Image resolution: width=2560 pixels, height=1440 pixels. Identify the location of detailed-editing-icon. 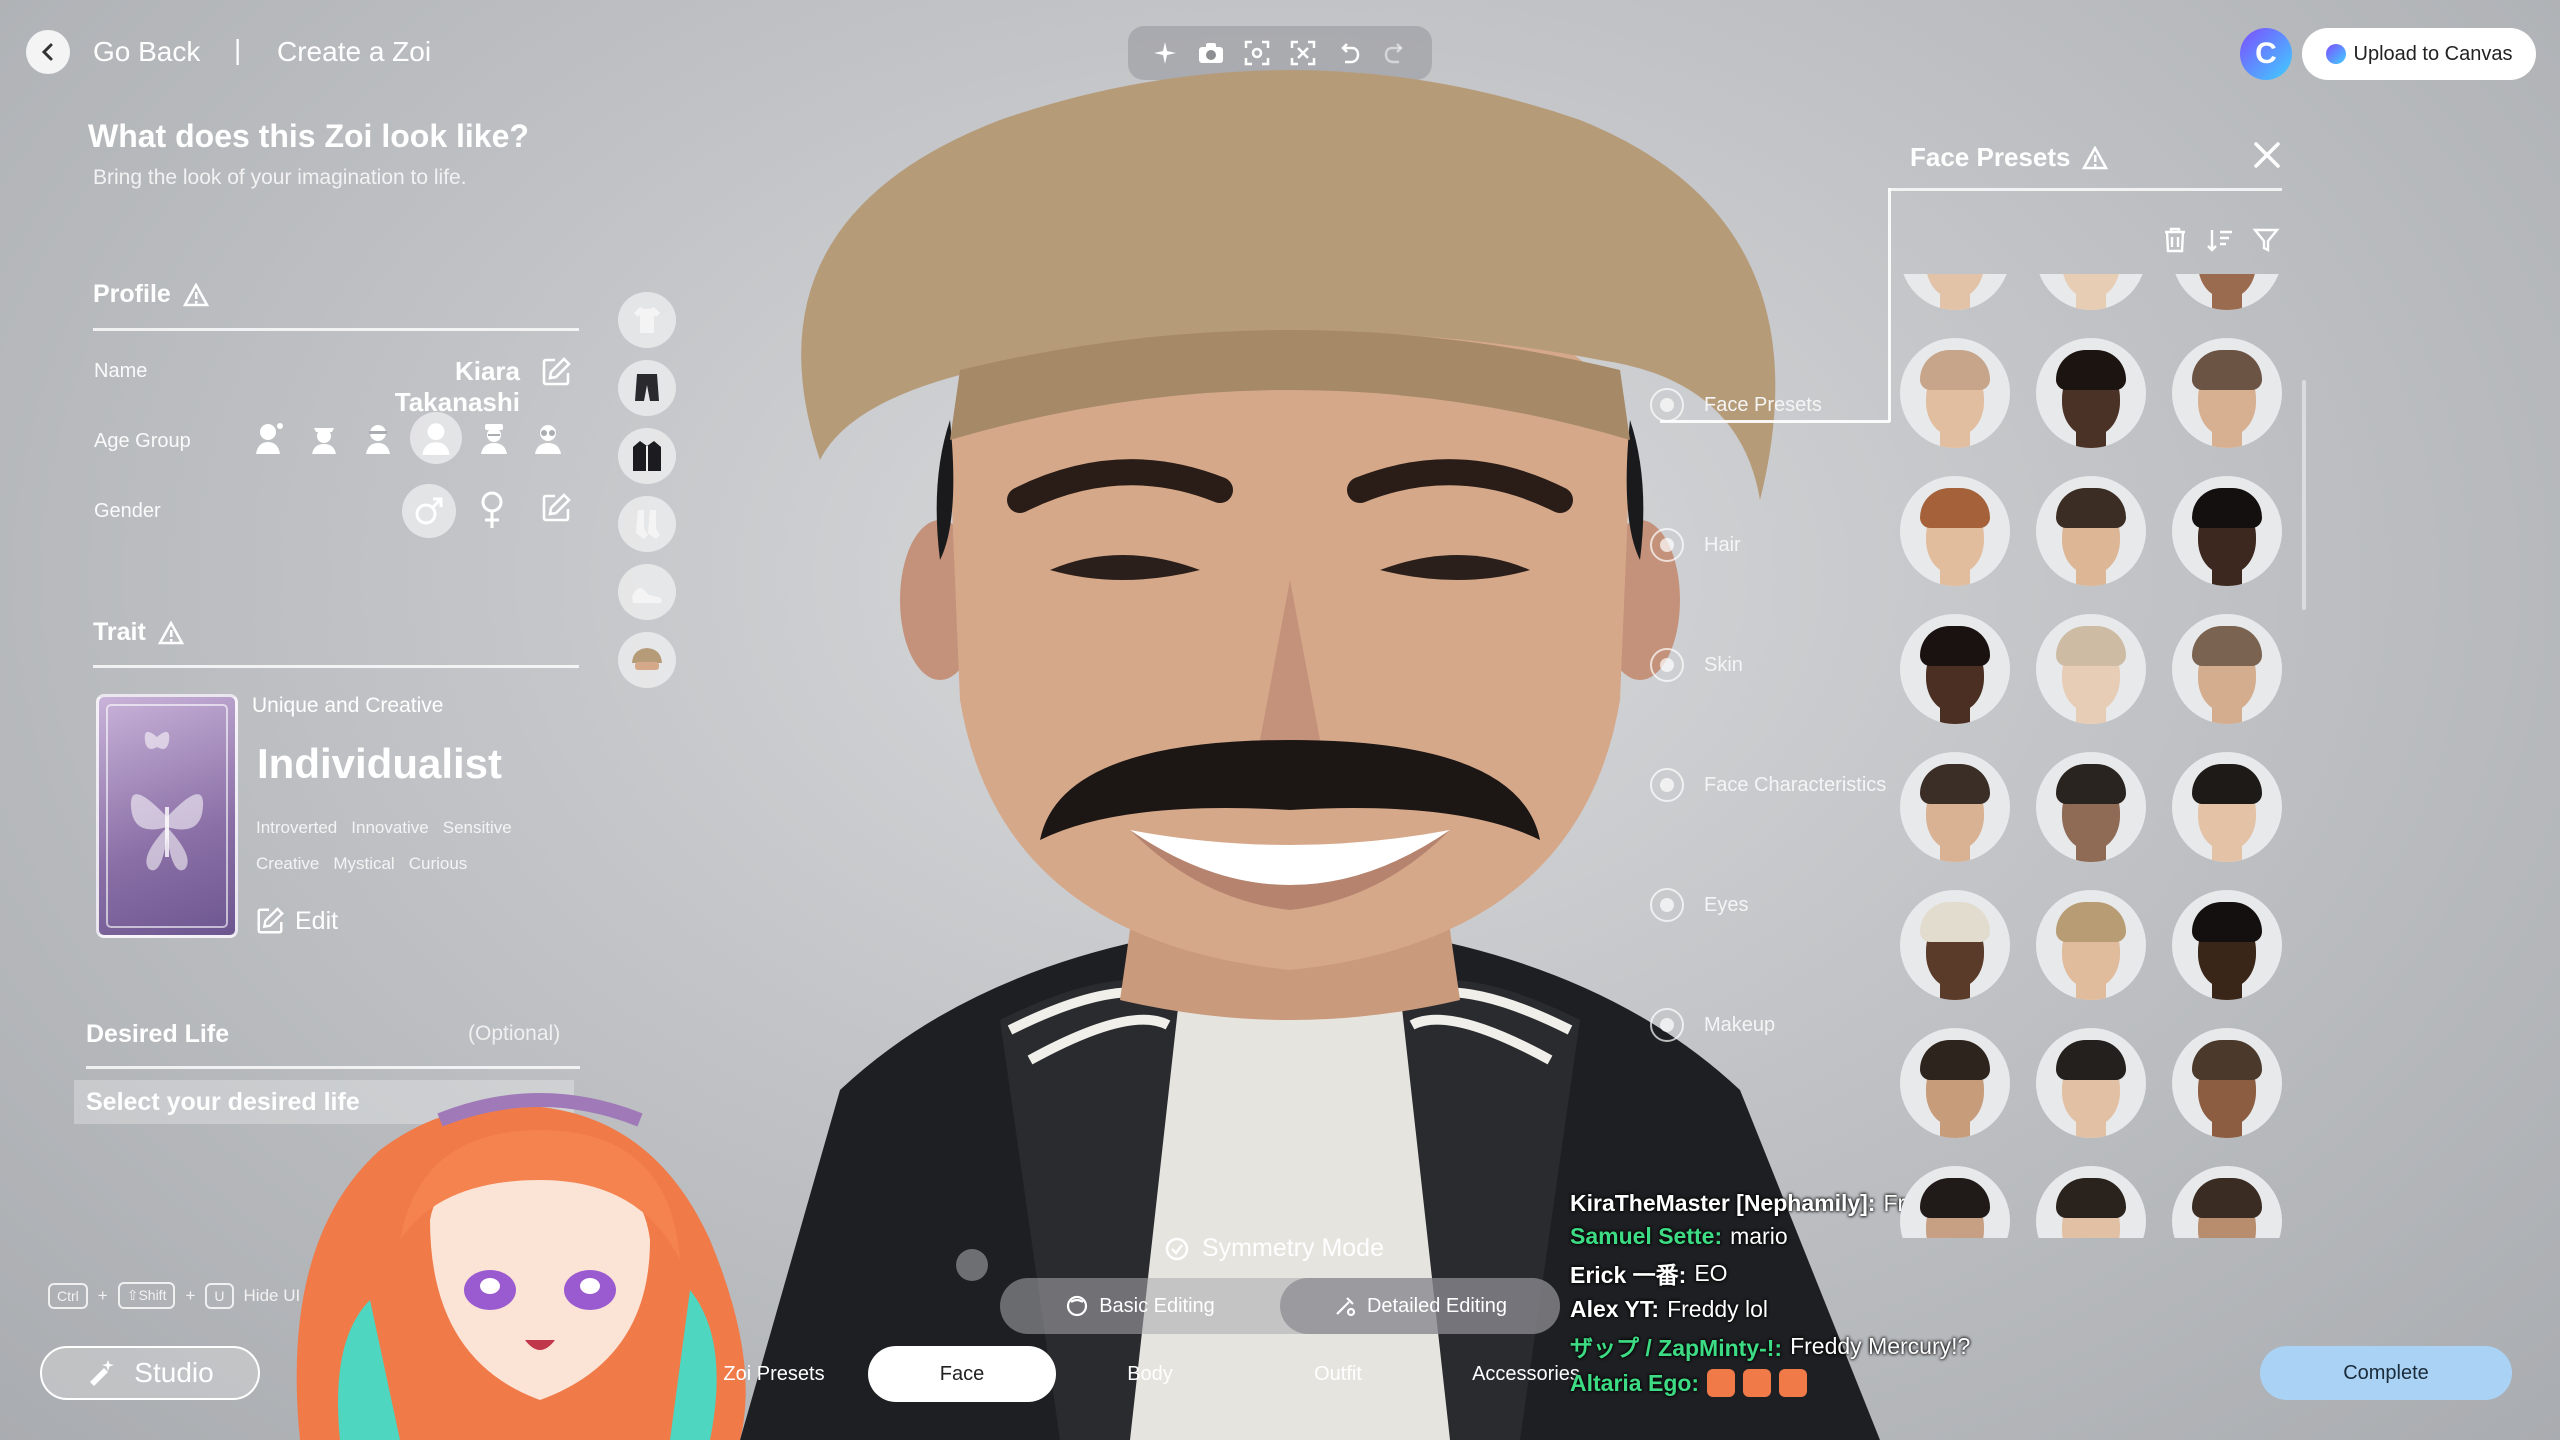
(1346, 1307).